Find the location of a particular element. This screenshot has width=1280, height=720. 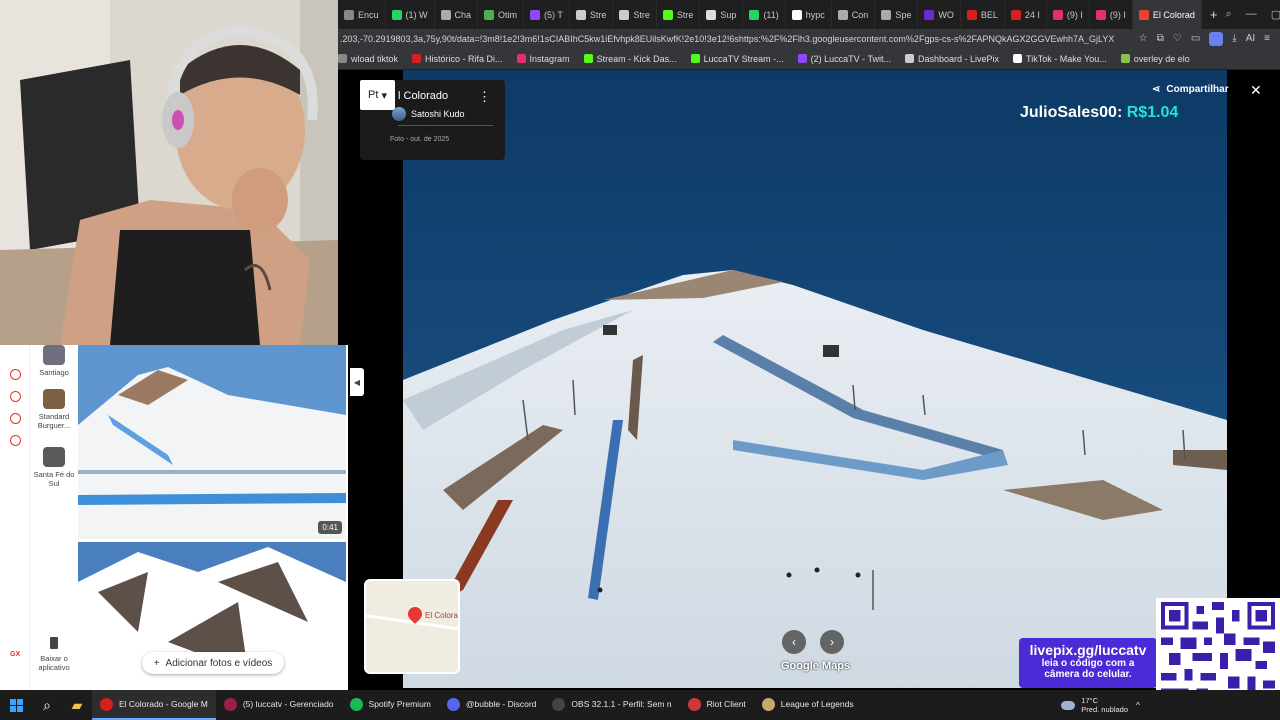

close-icon: ✕ is located at coordinates (1256, 90).